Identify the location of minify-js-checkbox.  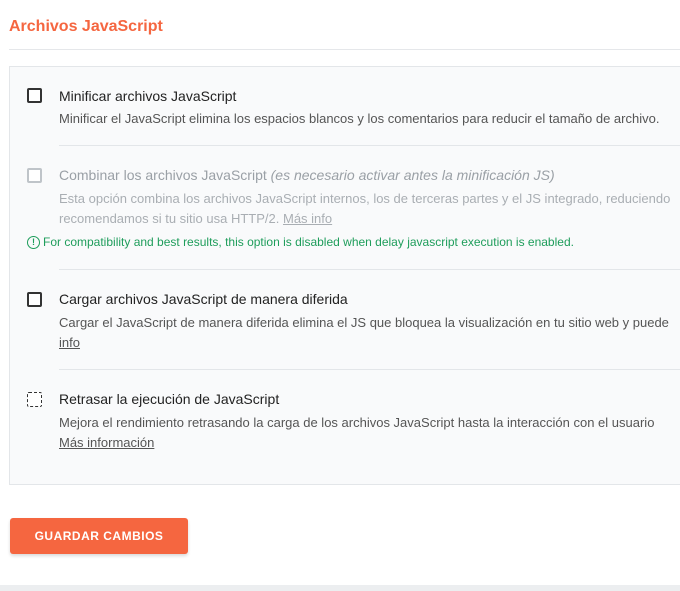
(34, 95).